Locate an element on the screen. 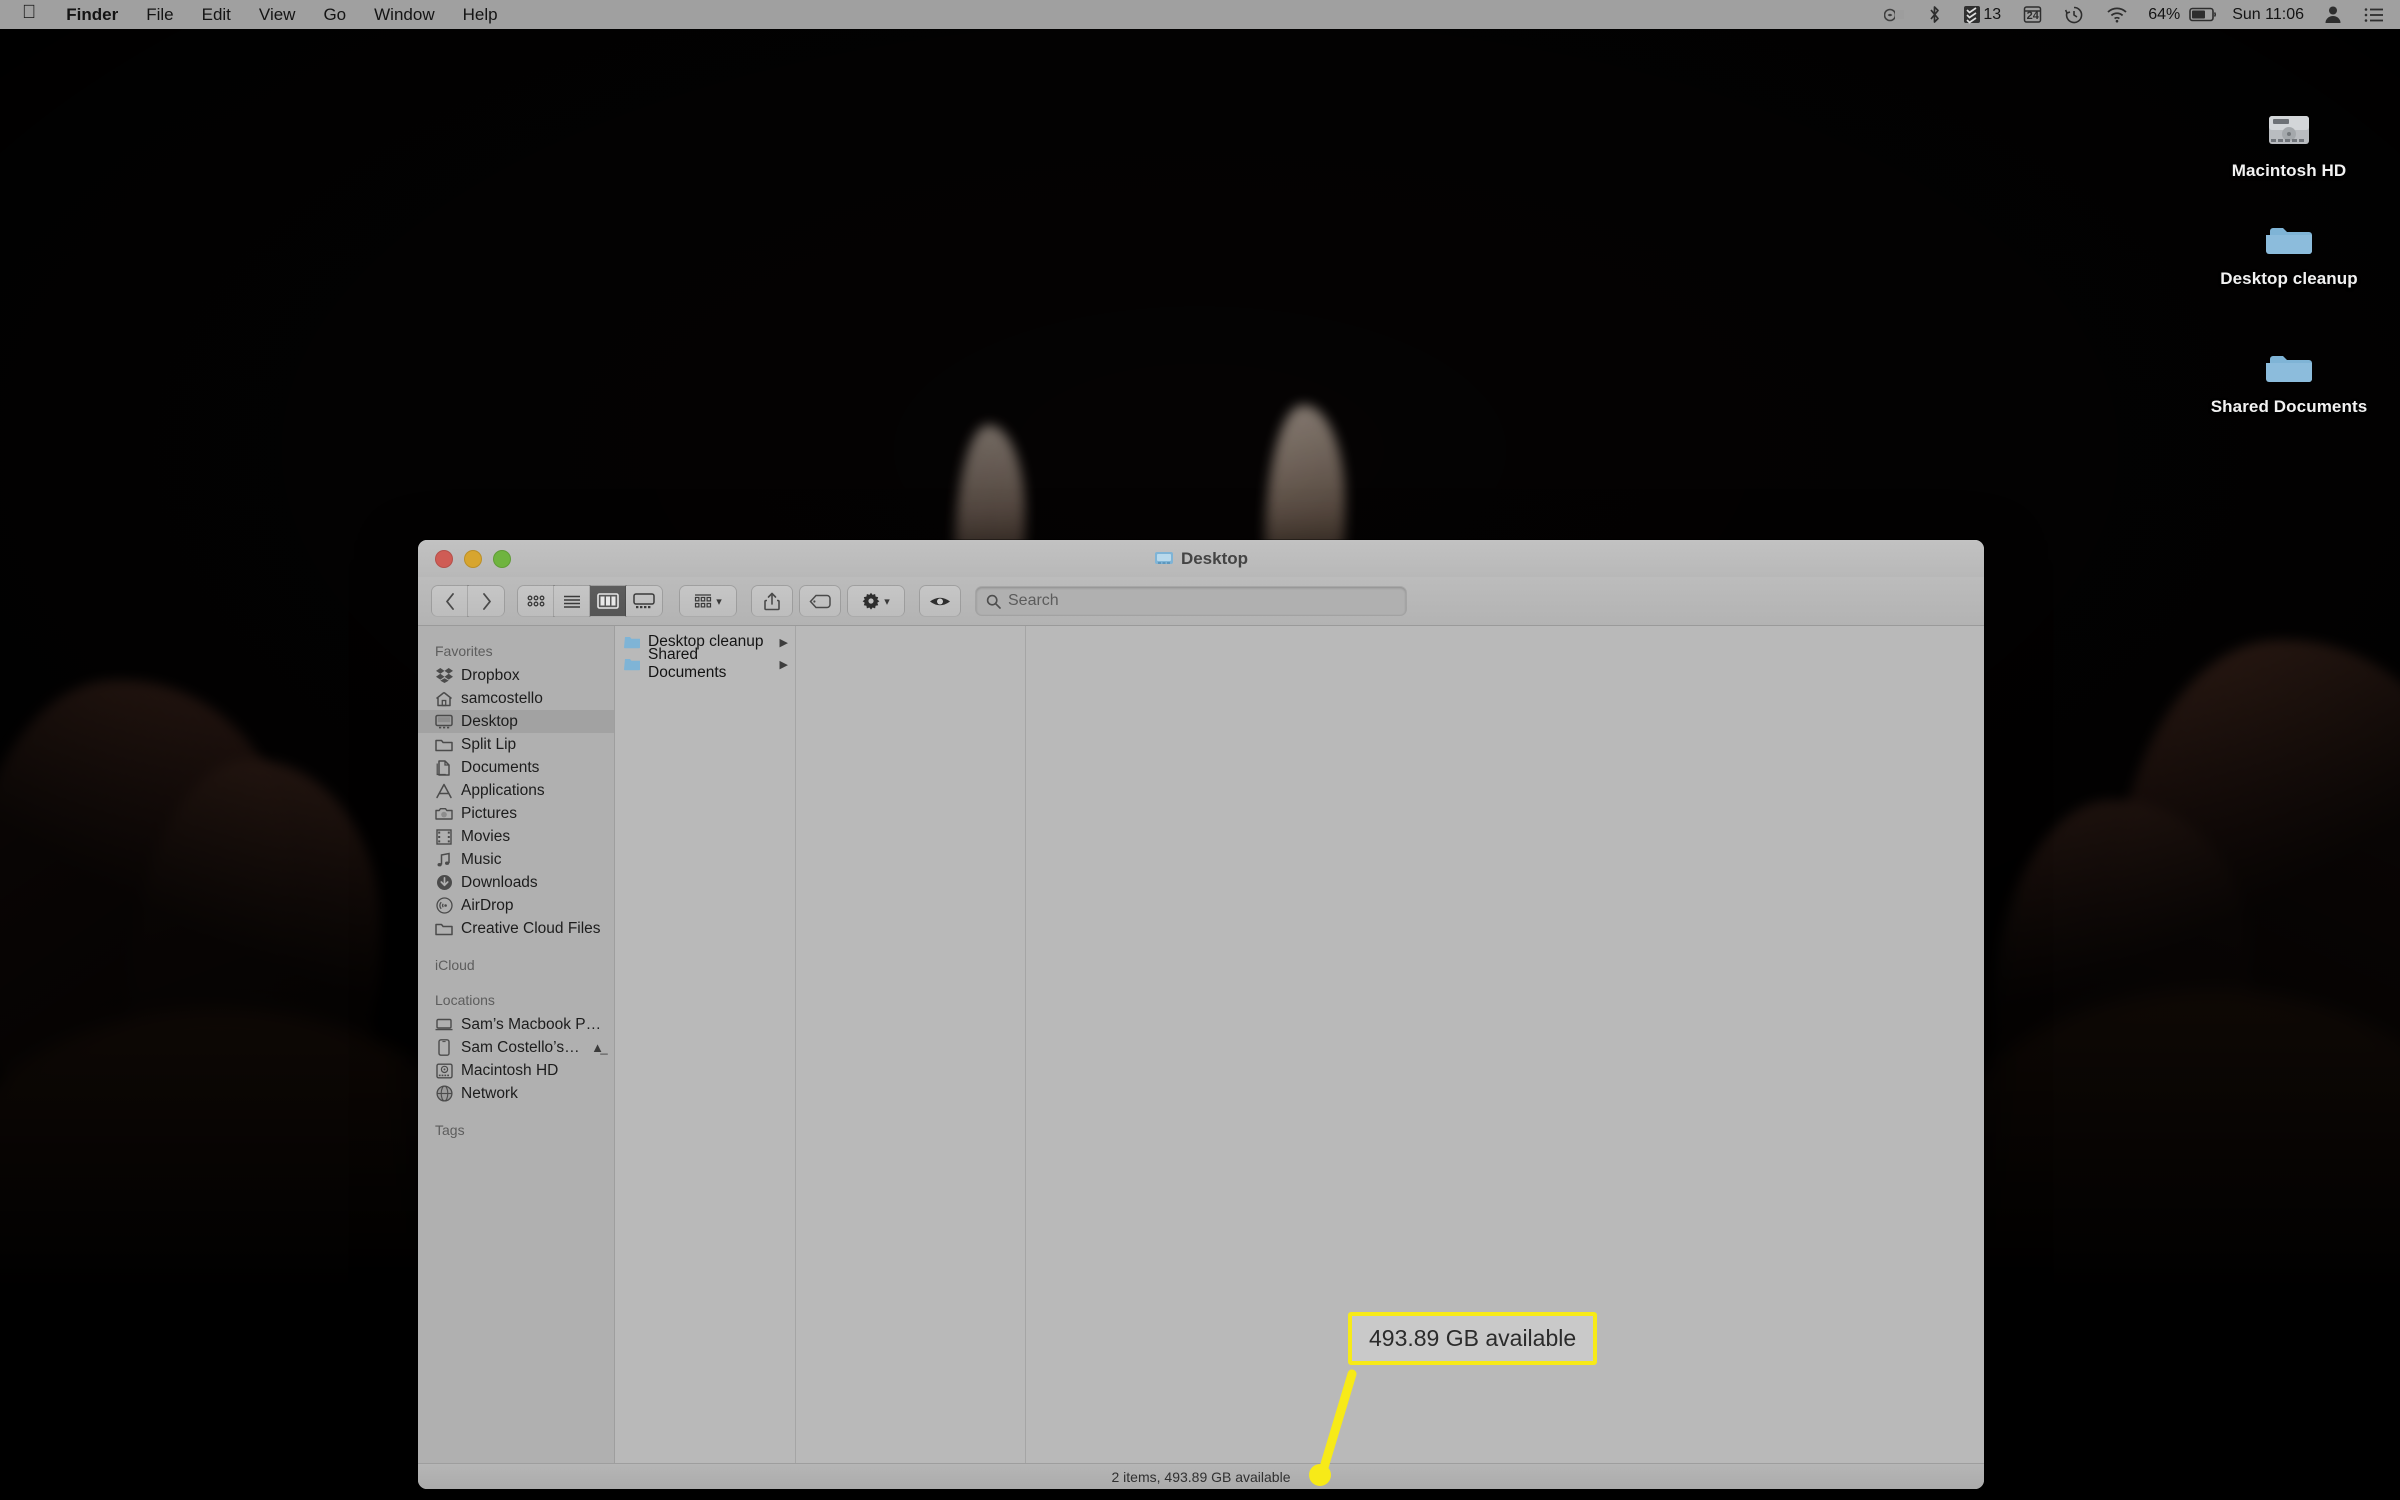 This screenshot has width=2400, height=1500. status-bar-text: 2 items, 493.89 GB available is located at coordinates (1201, 1476).